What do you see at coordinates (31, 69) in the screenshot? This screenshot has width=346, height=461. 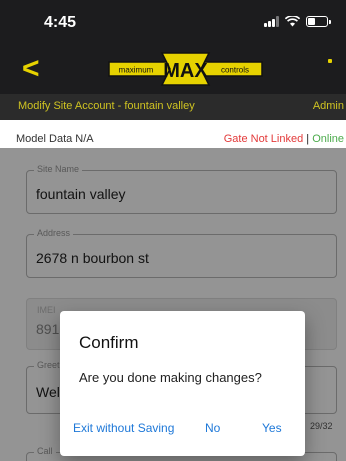 I see `back-button: <` at bounding box center [31, 69].